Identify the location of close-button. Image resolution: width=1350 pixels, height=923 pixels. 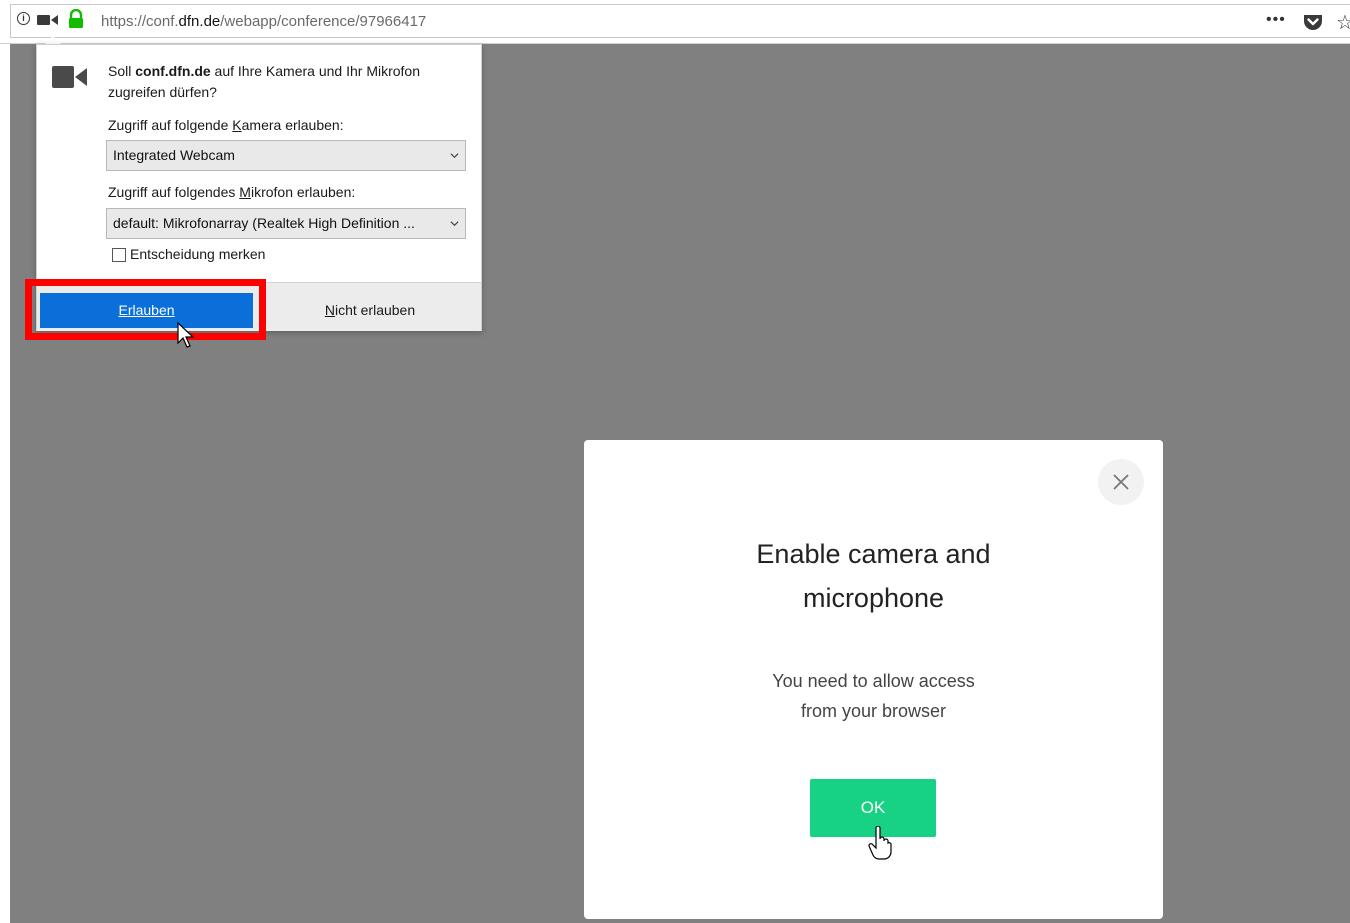
(1121, 482).